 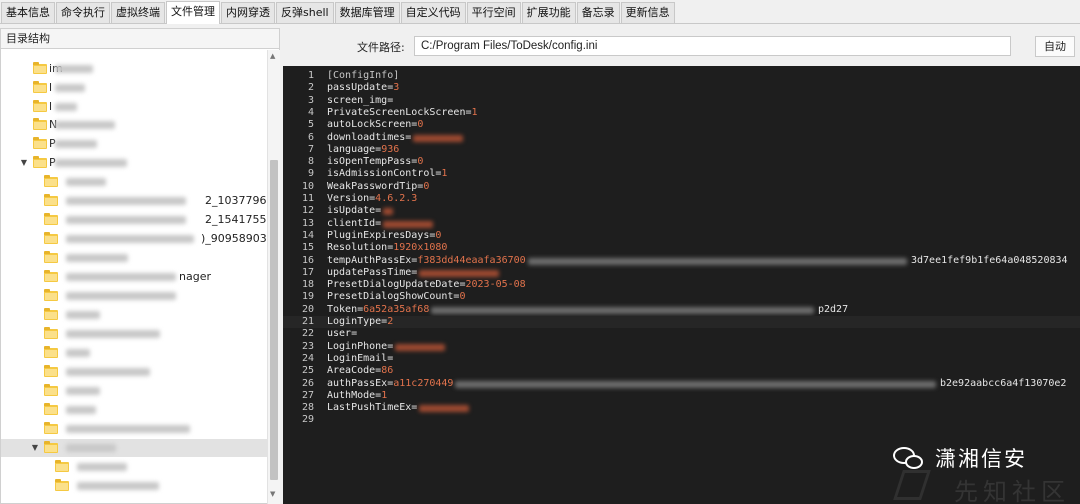 I want to click on tree-folder-item: N, so click(x=134, y=125).